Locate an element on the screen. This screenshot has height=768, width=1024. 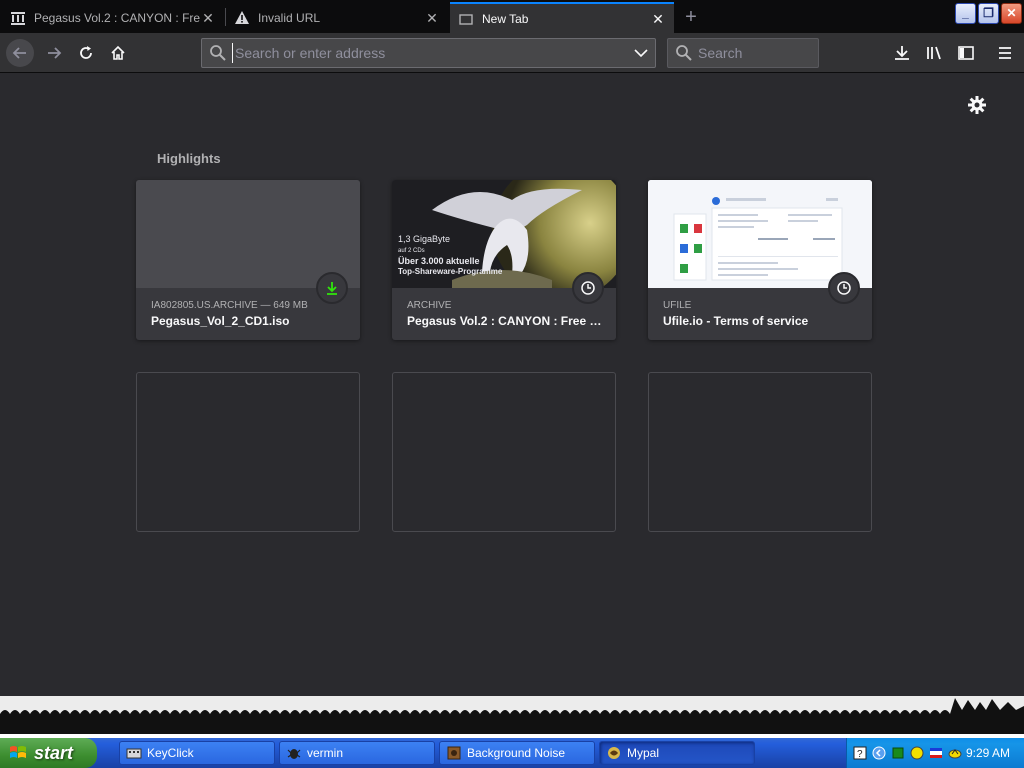
task-label: Background Noise is located at coordinates (516, 753).